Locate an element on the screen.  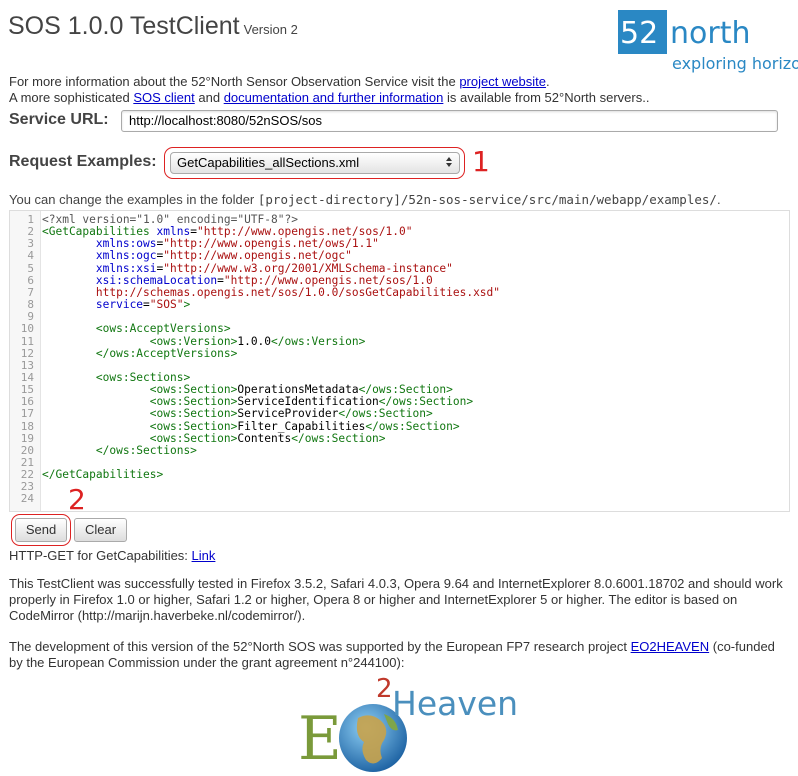
select-value: GetCapabilities_allSections.xml is located at coordinates (268, 162).